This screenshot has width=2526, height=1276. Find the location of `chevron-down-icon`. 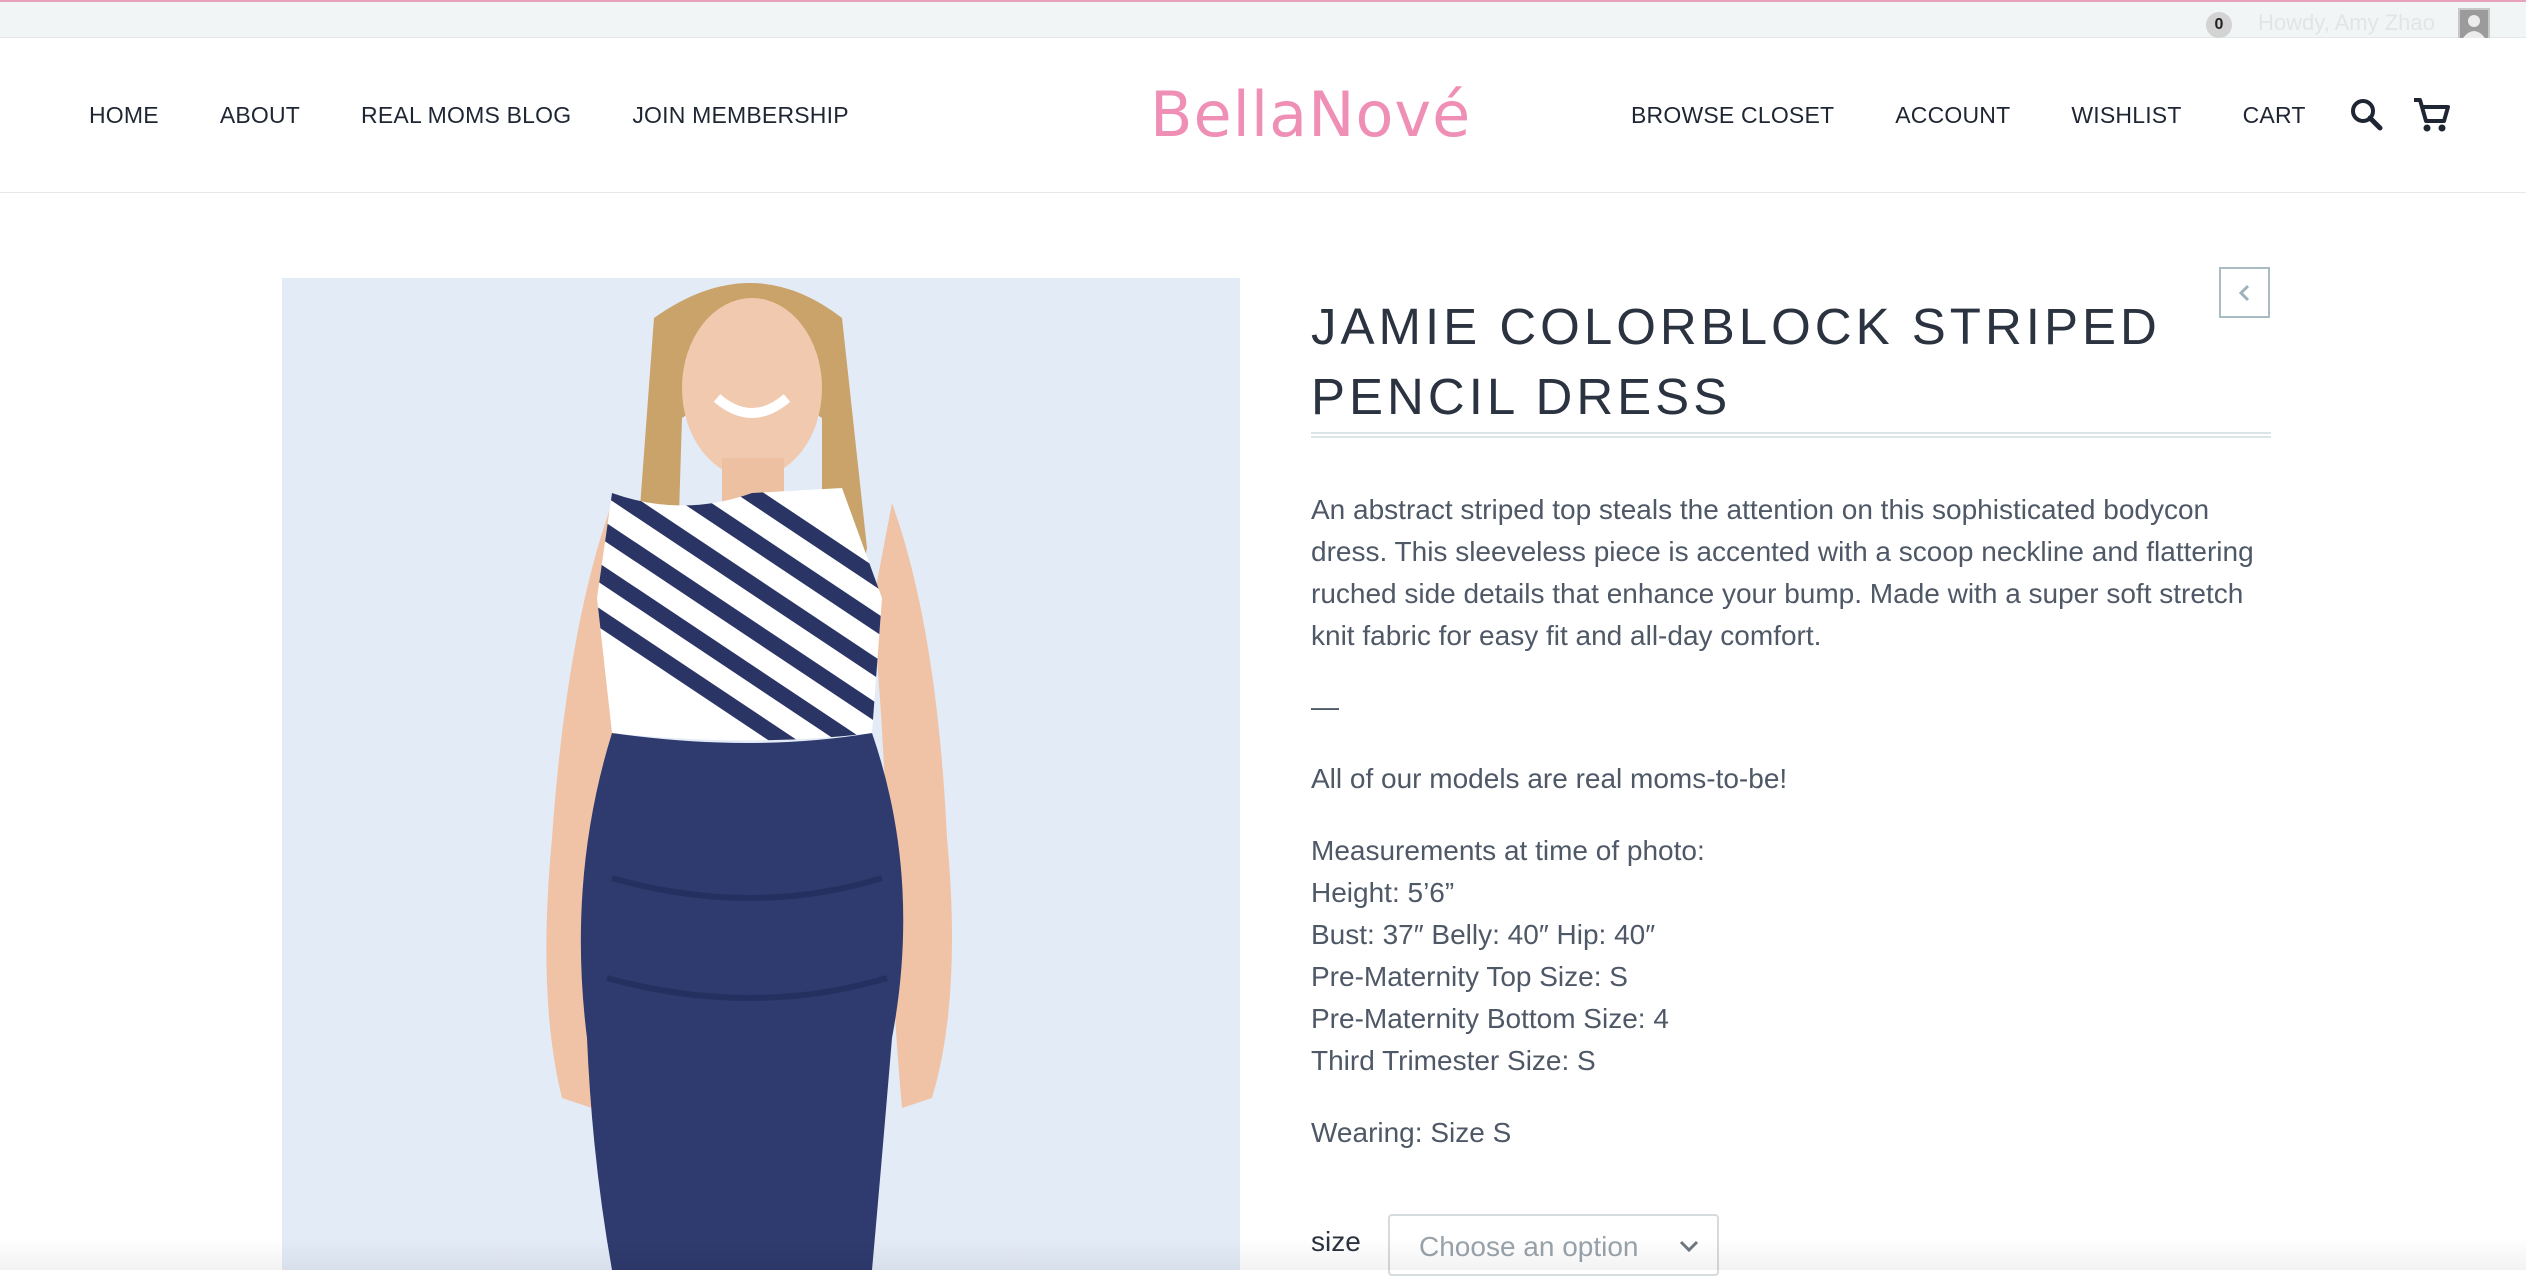

chevron-down-icon is located at coordinates (1689, 1246).